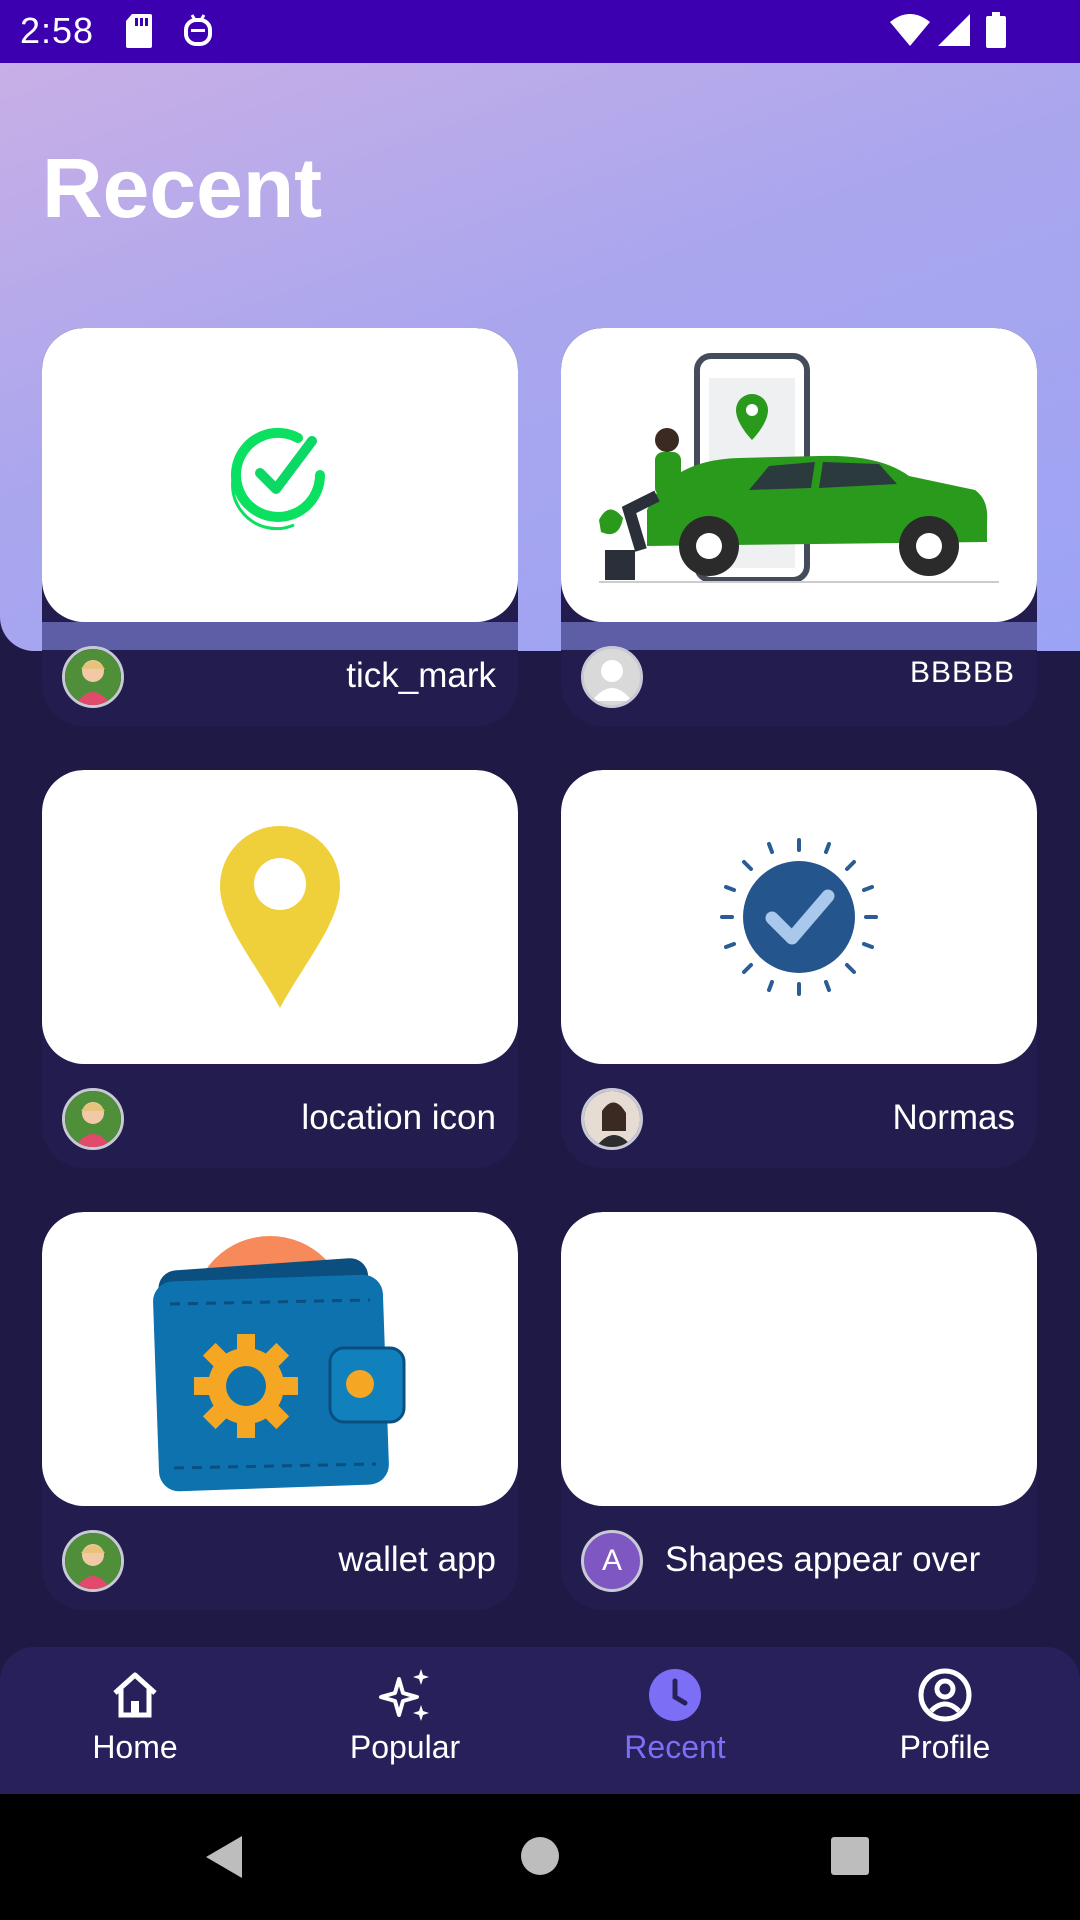 The width and height of the screenshot is (1080, 1920). I want to click on card-title: tick_mark, so click(421, 675).